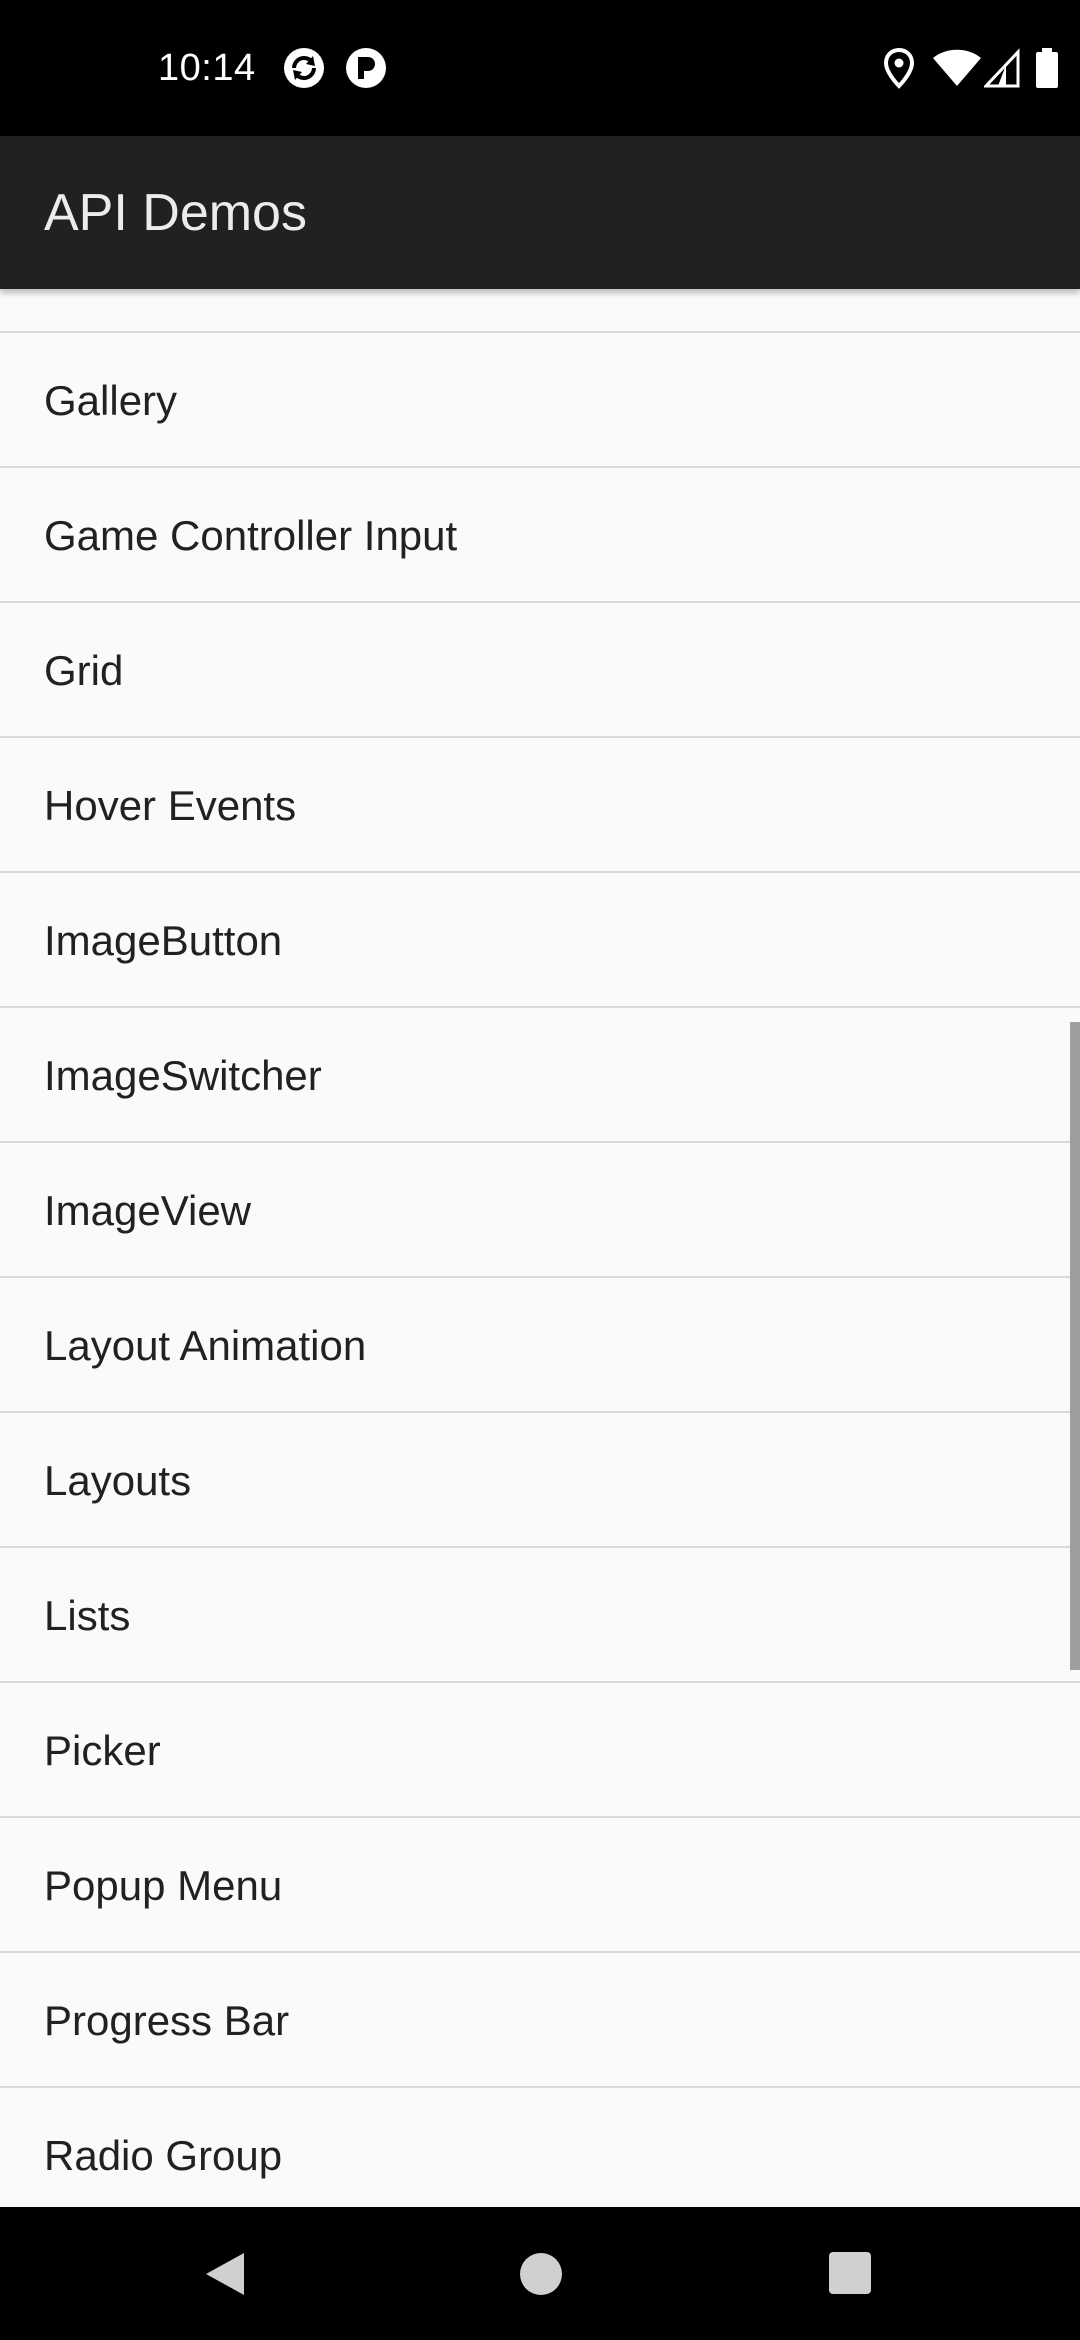 The image size is (1080, 2340). Describe the element at coordinates (163, 940) in the screenshot. I see `list-item-label: ImageButton` at that location.